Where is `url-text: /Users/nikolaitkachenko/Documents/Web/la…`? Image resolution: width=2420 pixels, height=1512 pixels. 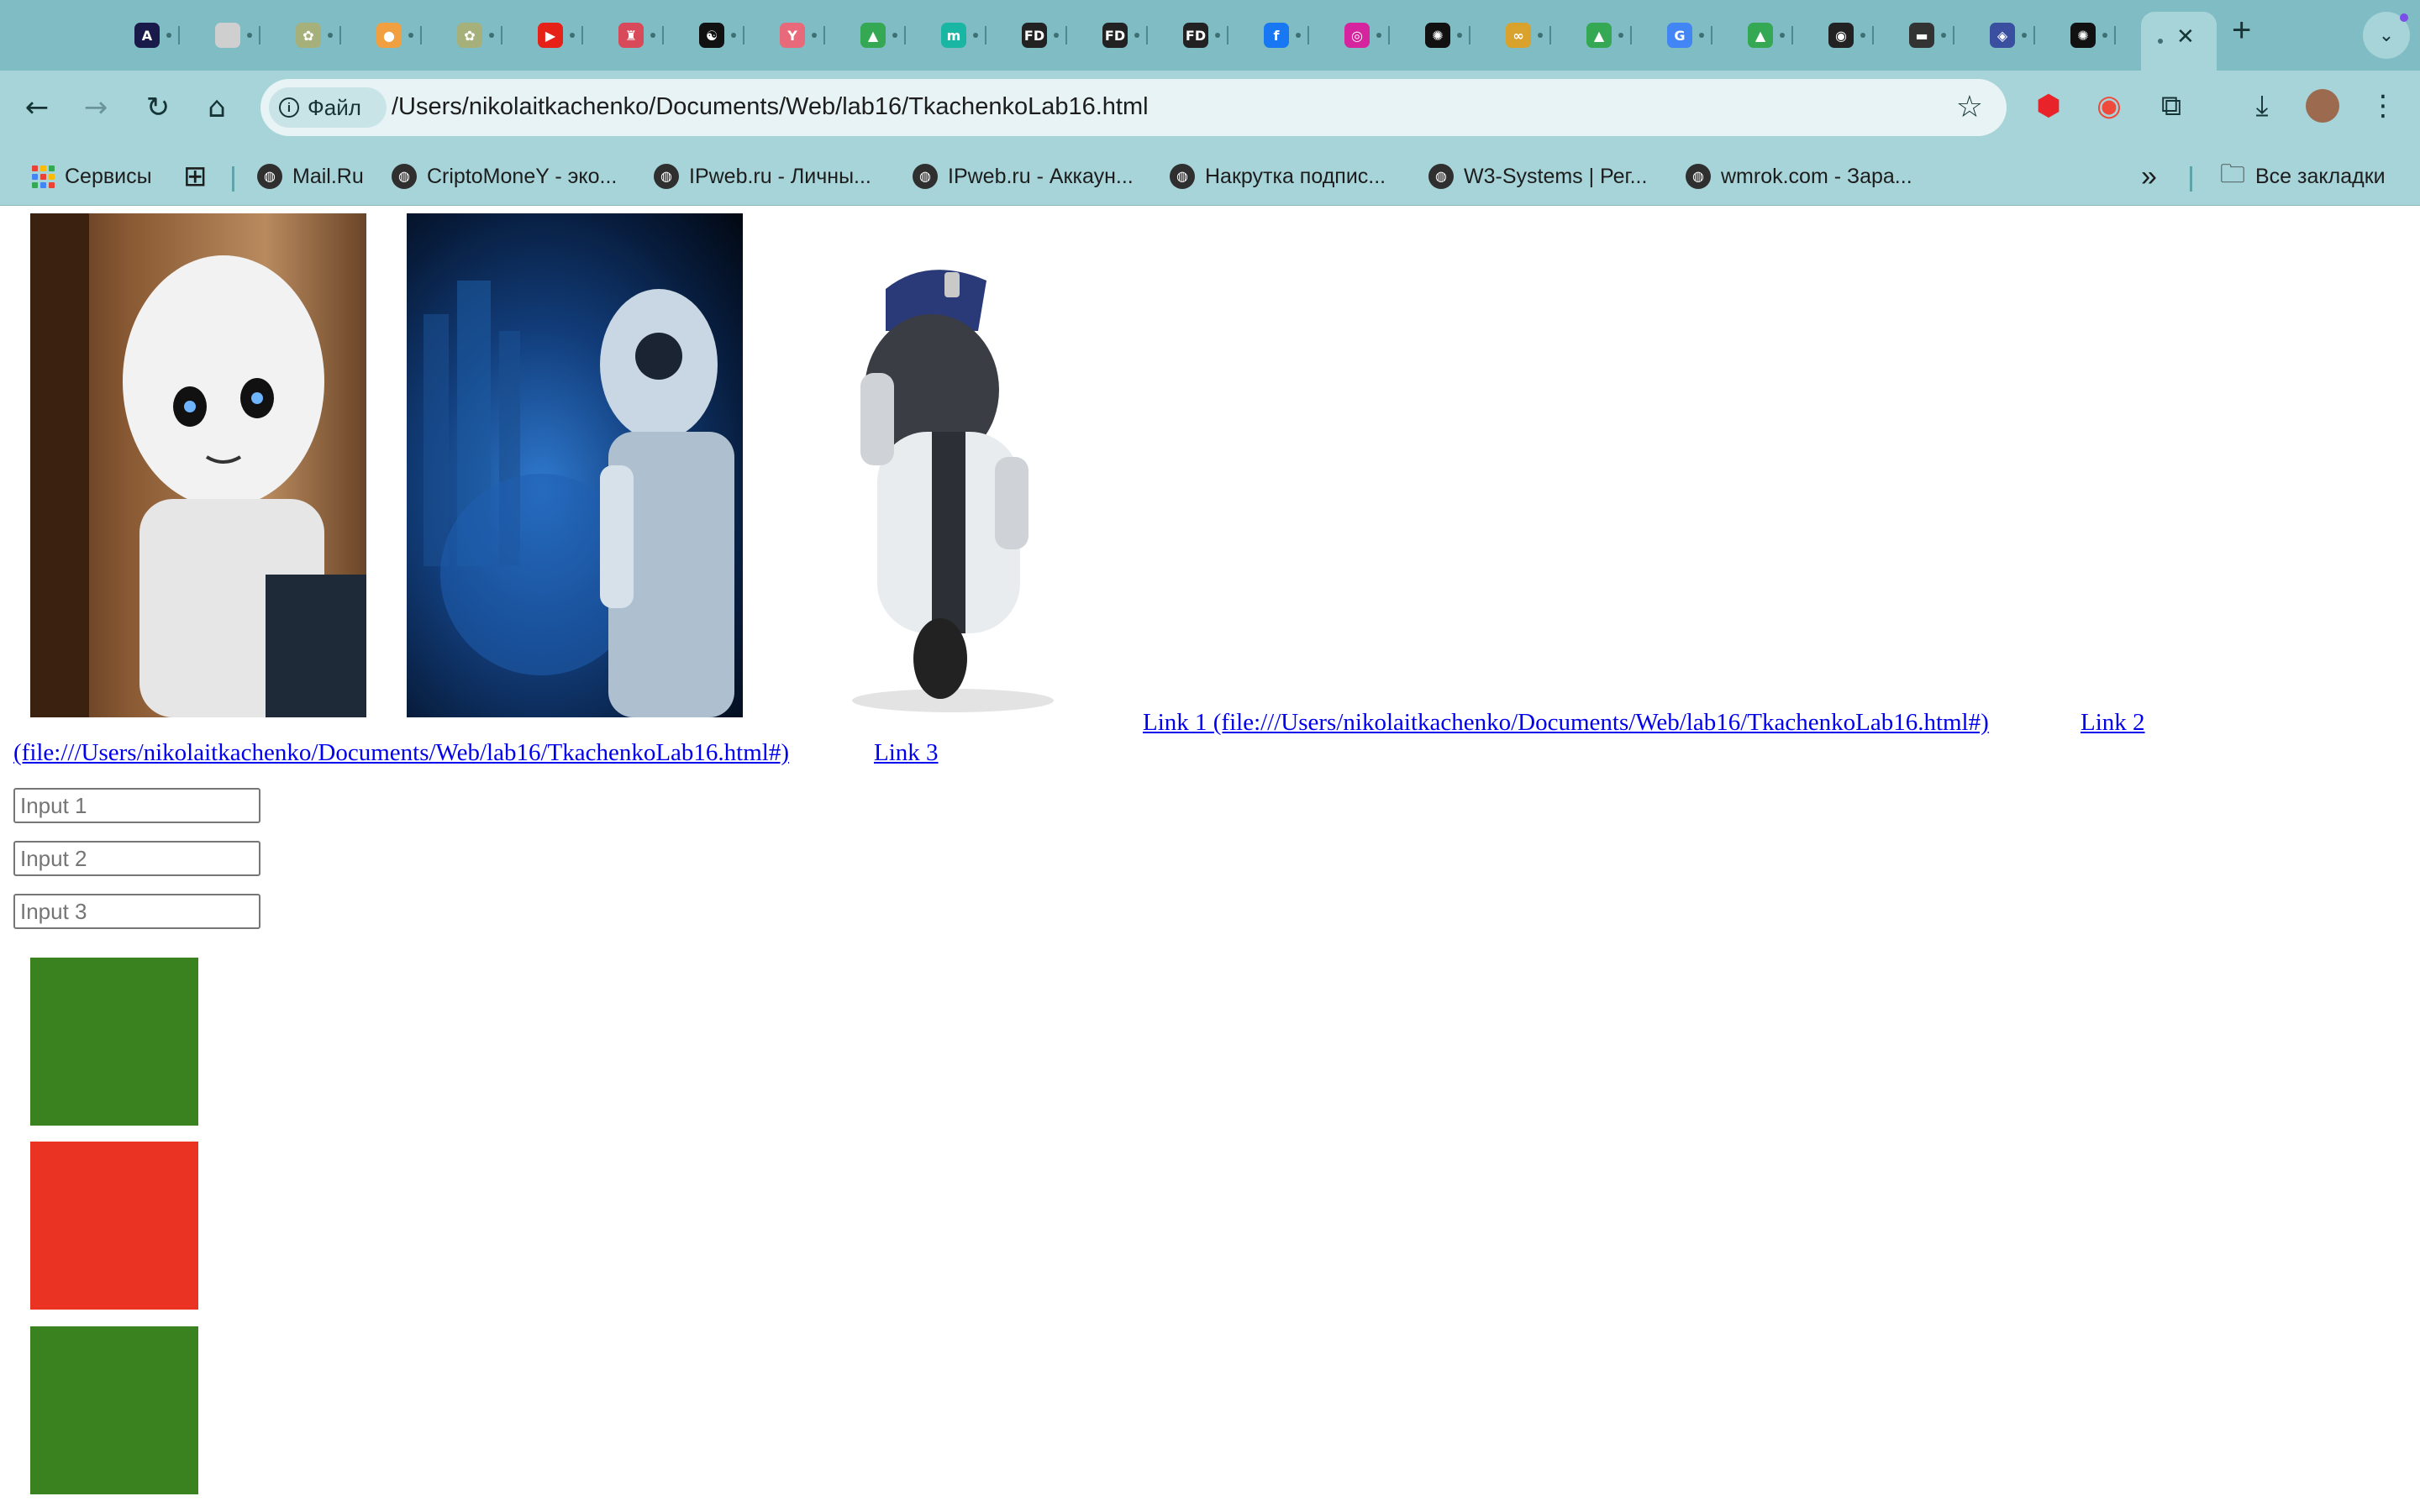
url-text: /Users/nikolaitkachenko/Documents/Web/la… is located at coordinates (770, 107).